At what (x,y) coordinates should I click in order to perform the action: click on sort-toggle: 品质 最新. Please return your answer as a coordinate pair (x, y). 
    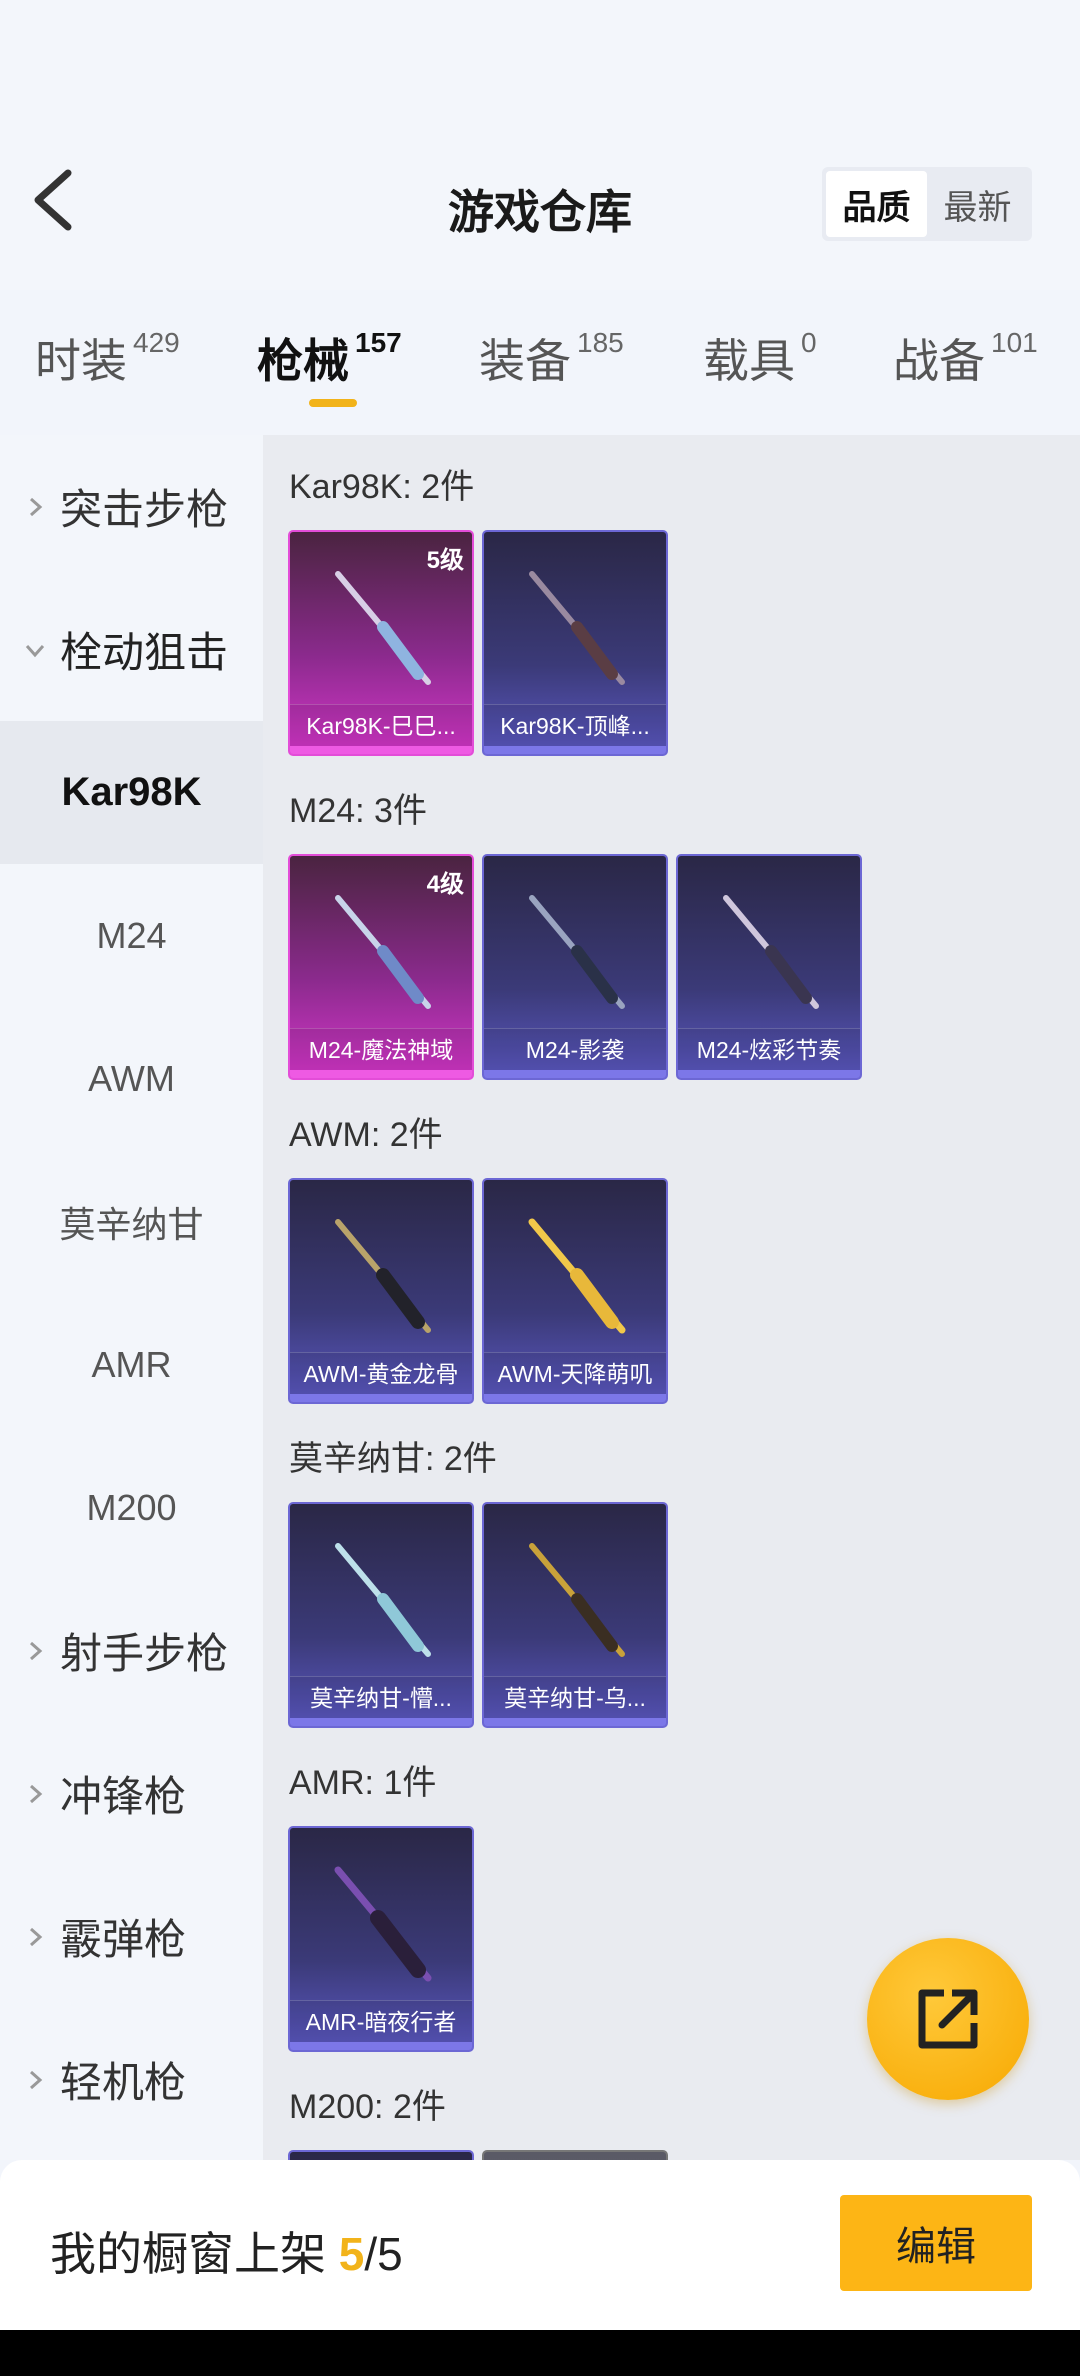
    Looking at the image, I should click on (927, 204).